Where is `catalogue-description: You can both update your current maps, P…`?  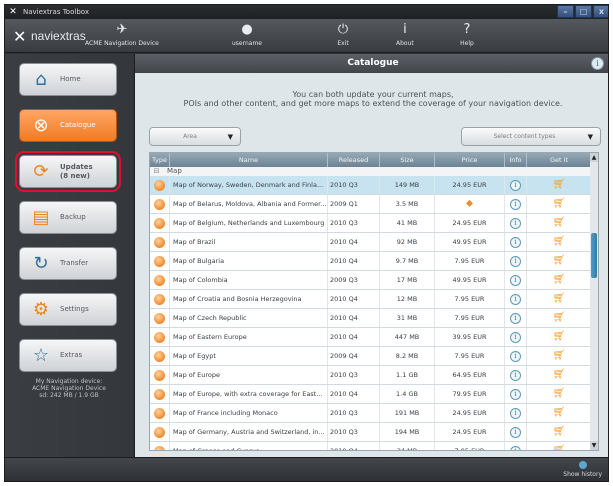
catalogue-description: You can both update your current maps, P… is located at coordinates (371, 99).